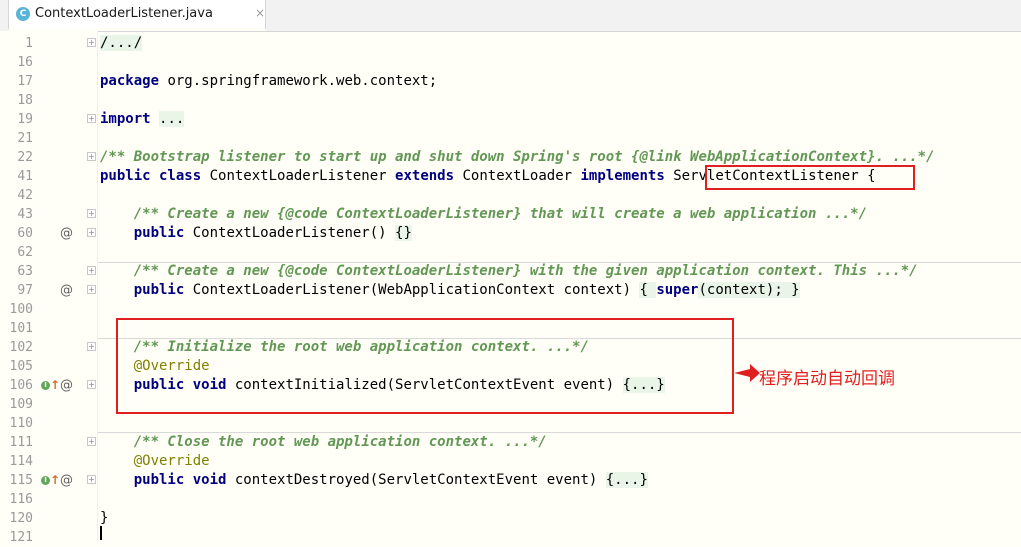 The width and height of the screenshot is (1021, 547). I want to click on code-line: 60 @ + public ContextLoaderListener() {}, so click(510, 233).